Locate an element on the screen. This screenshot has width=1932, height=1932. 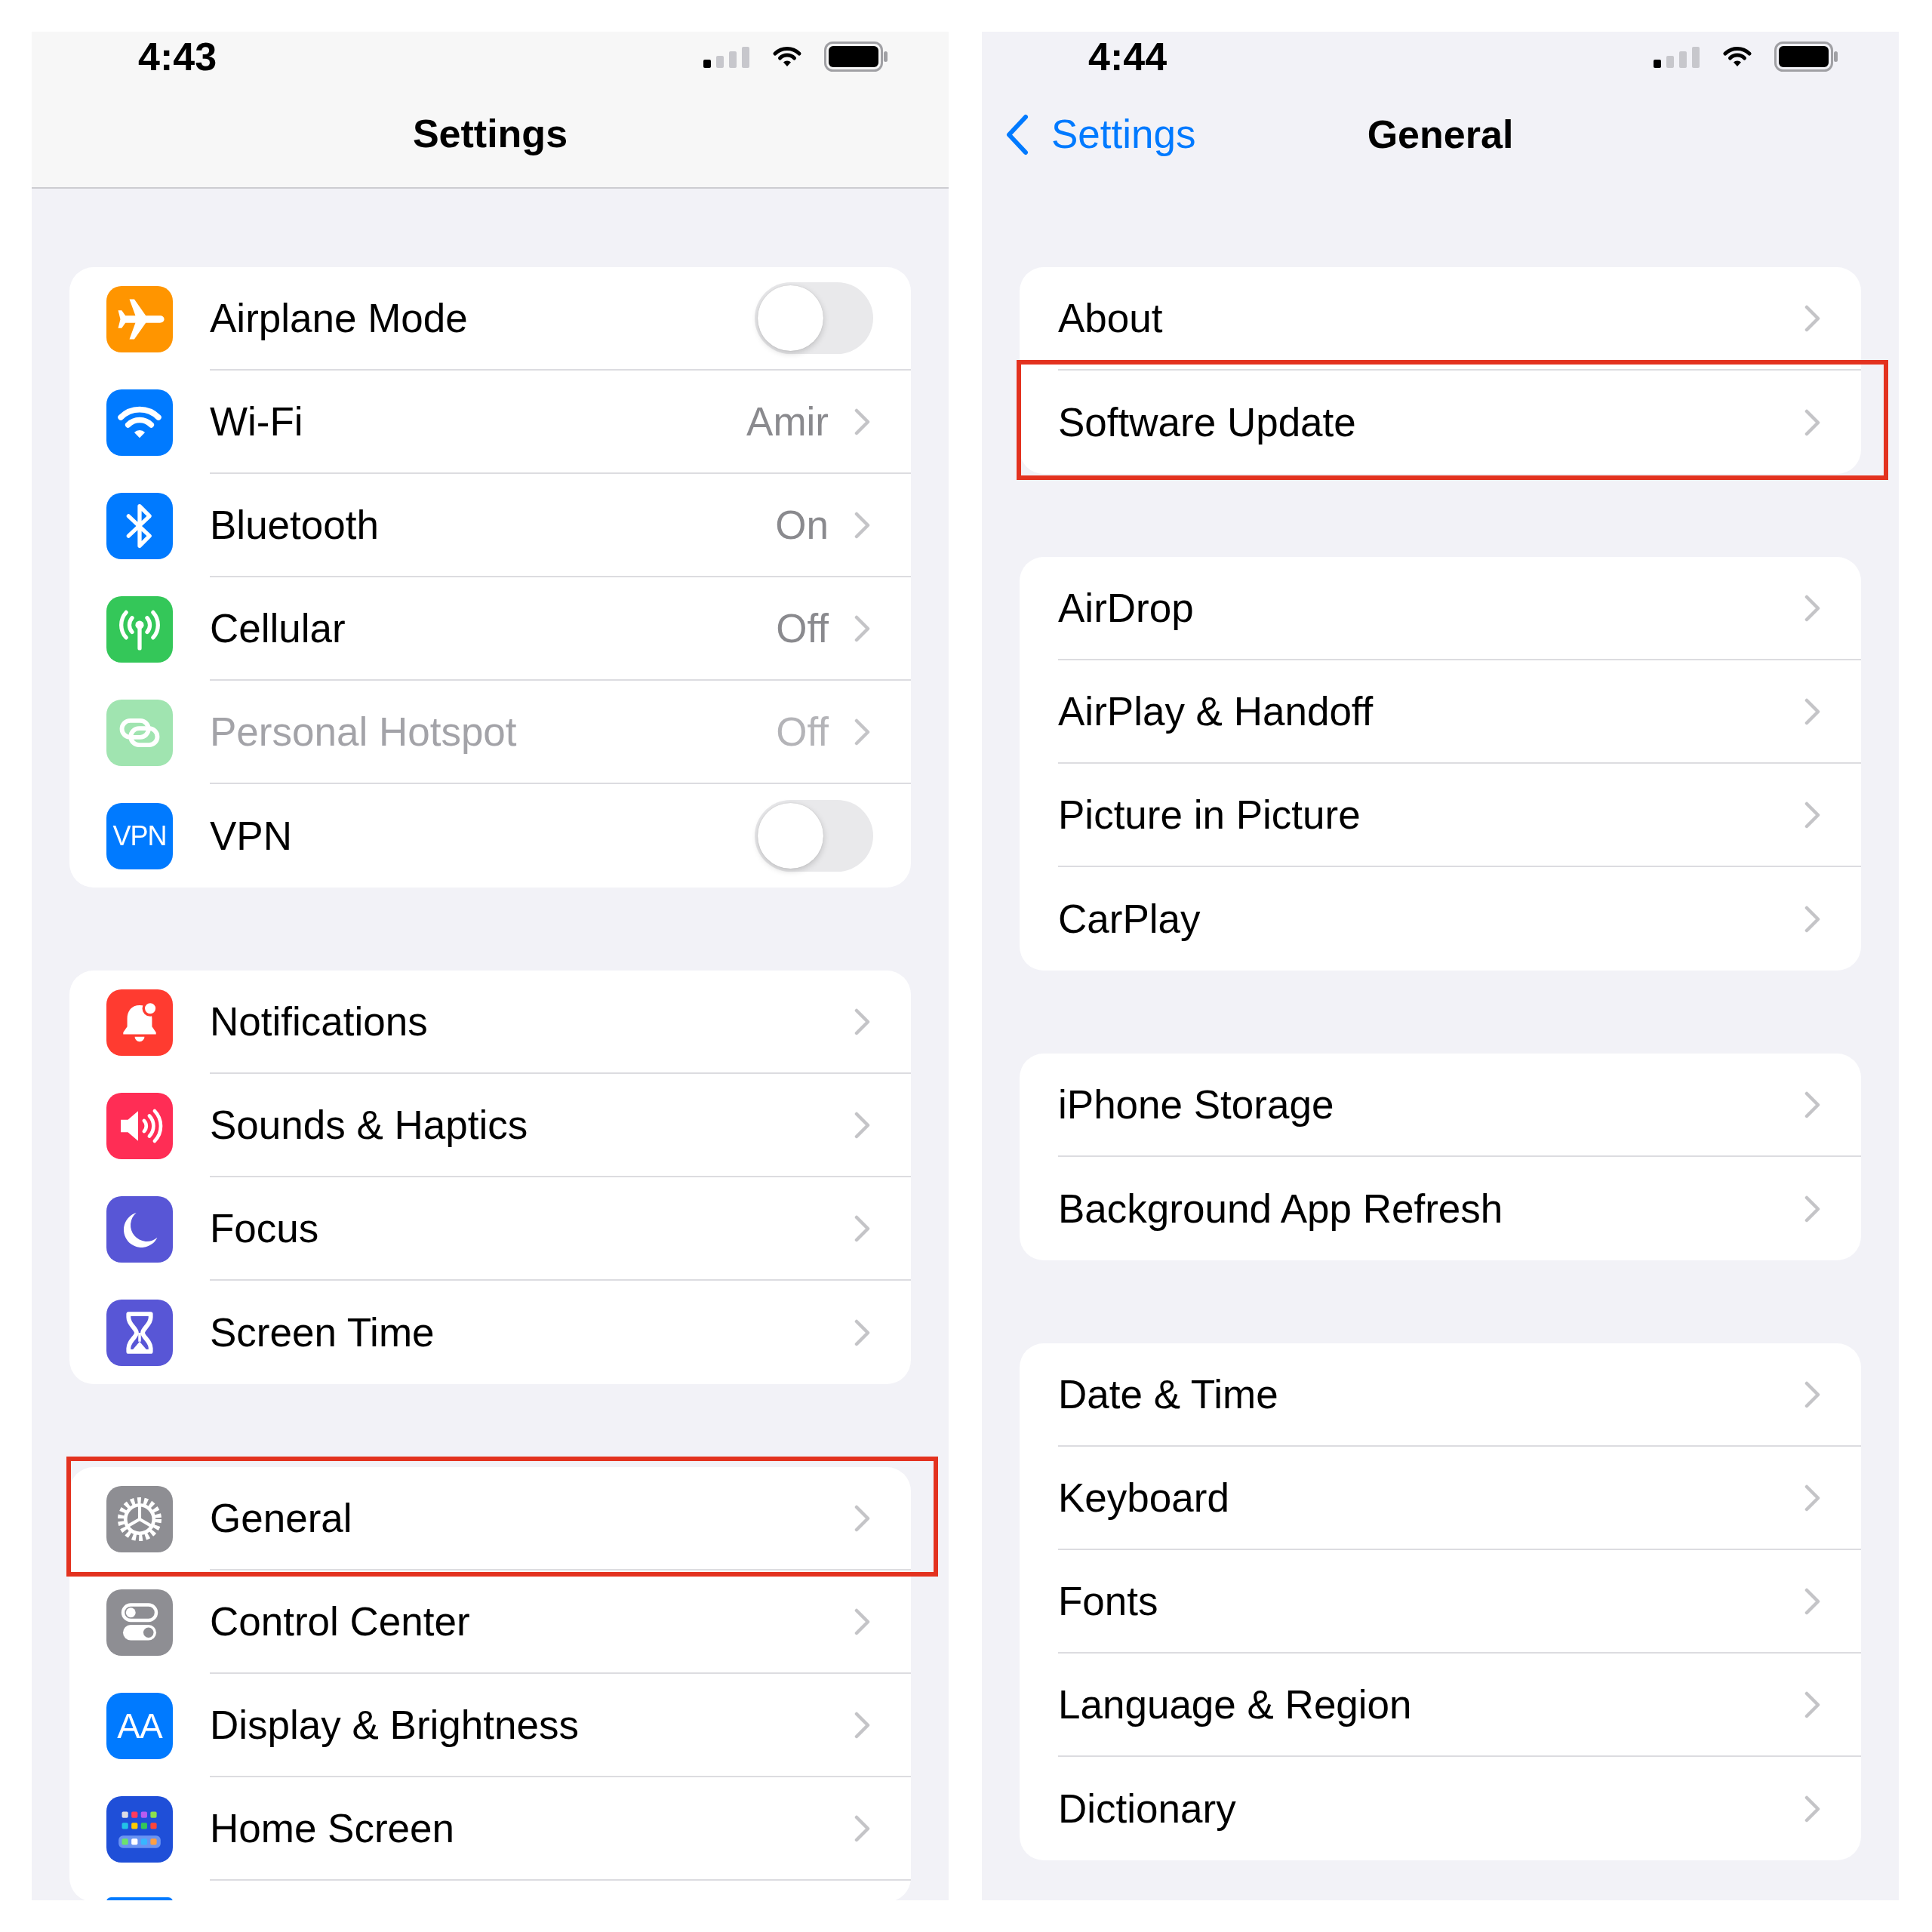
vpn-icon: VPN is located at coordinates (139, 835).